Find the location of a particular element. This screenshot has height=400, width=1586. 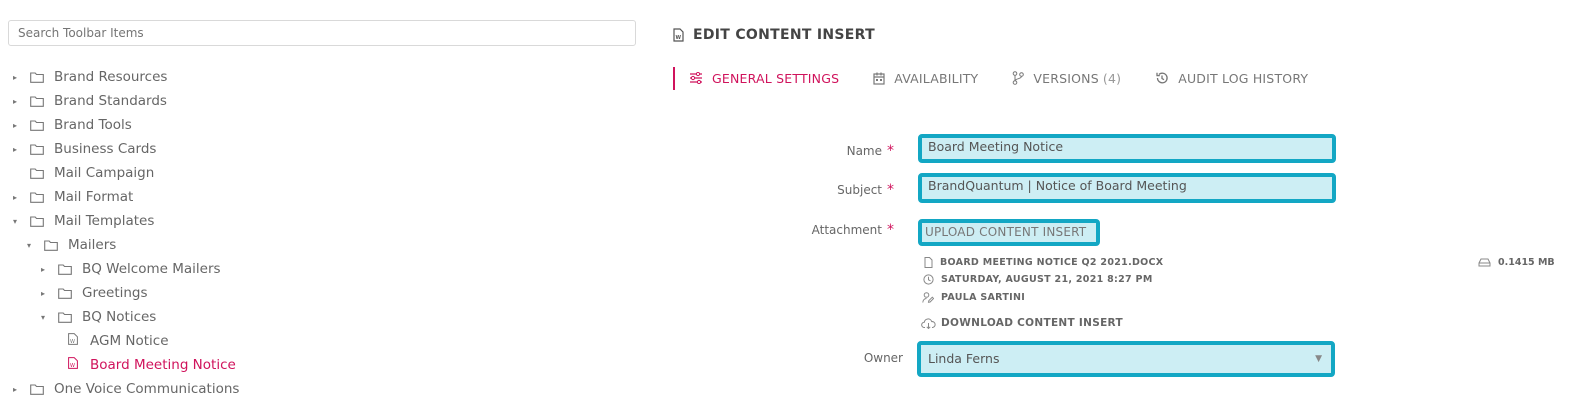

upload-content-insert-button: UPLOAD CONTENT INSERT is located at coordinates (1009, 232).